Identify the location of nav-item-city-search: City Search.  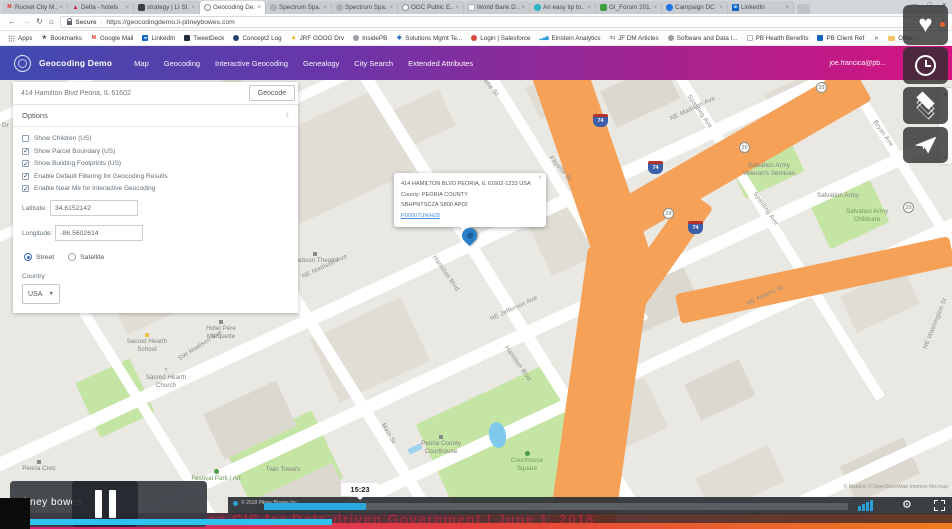
(373, 63).